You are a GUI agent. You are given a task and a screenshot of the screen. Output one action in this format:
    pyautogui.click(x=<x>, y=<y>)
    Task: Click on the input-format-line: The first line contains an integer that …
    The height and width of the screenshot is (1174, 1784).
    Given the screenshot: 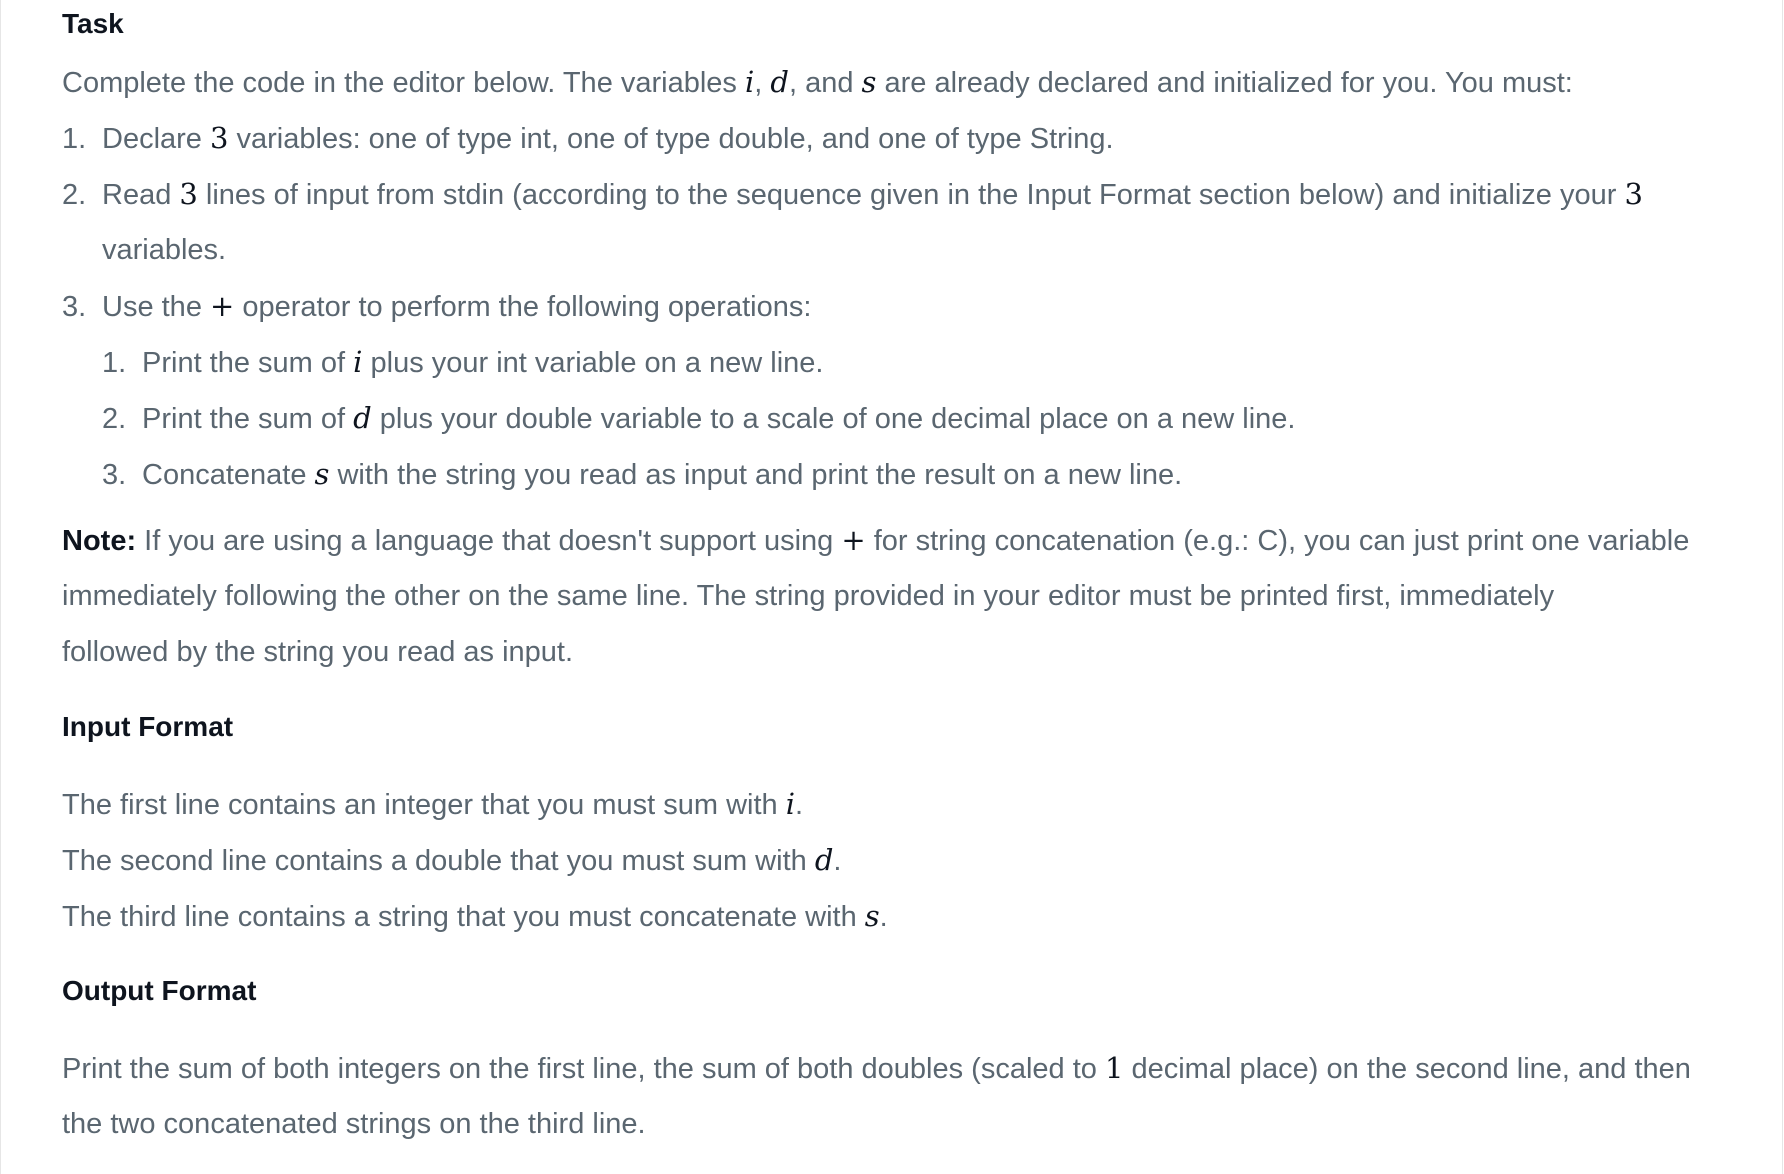 What is the action you would take?
    pyautogui.click(x=432, y=804)
    